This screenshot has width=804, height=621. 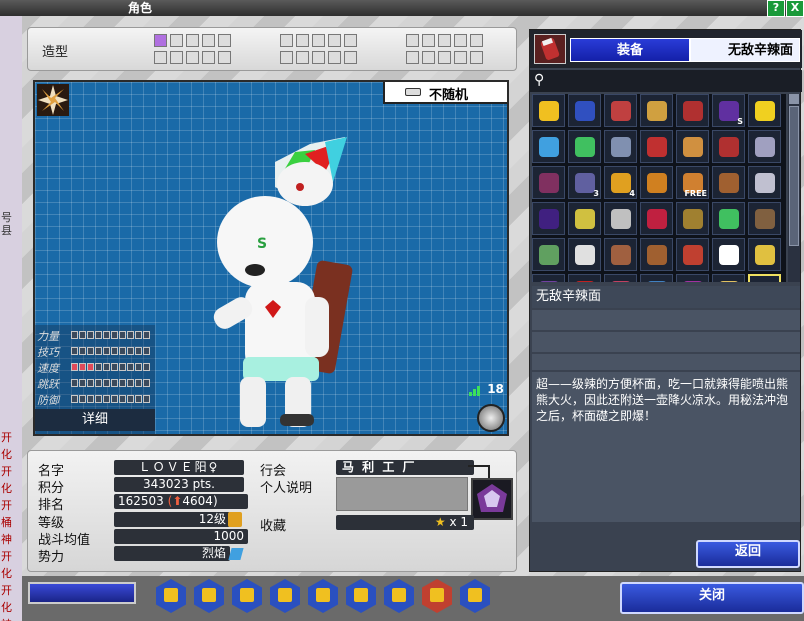 What do you see at coordinates (748, 554) in the screenshot?
I see `back-button: 返回` at bounding box center [748, 554].